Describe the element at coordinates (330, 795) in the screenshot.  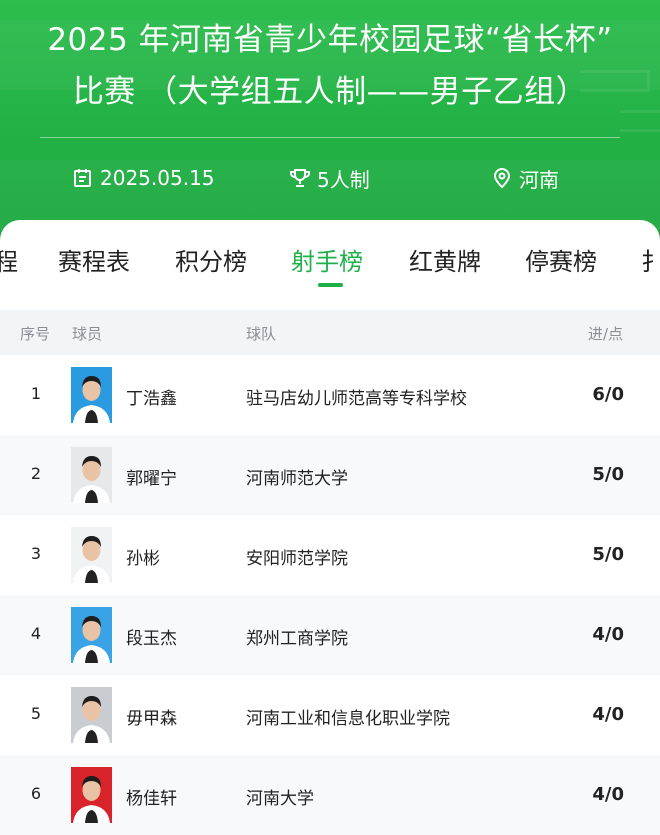
I see `table-row: 6 杨佳轩 河南大学 4/0` at that location.